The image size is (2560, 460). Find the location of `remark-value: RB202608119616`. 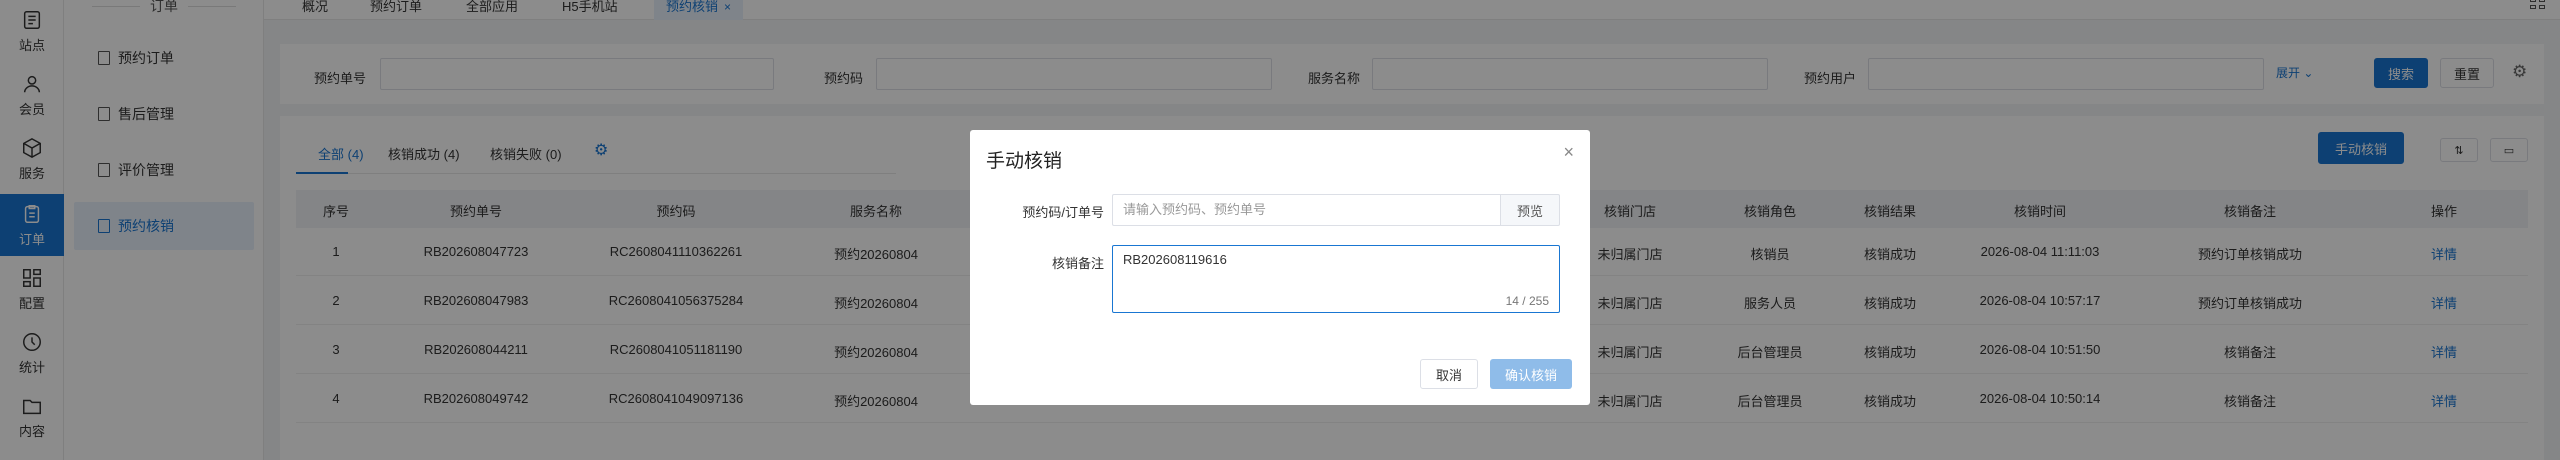

remark-value: RB202608119616 is located at coordinates (1175, 259).